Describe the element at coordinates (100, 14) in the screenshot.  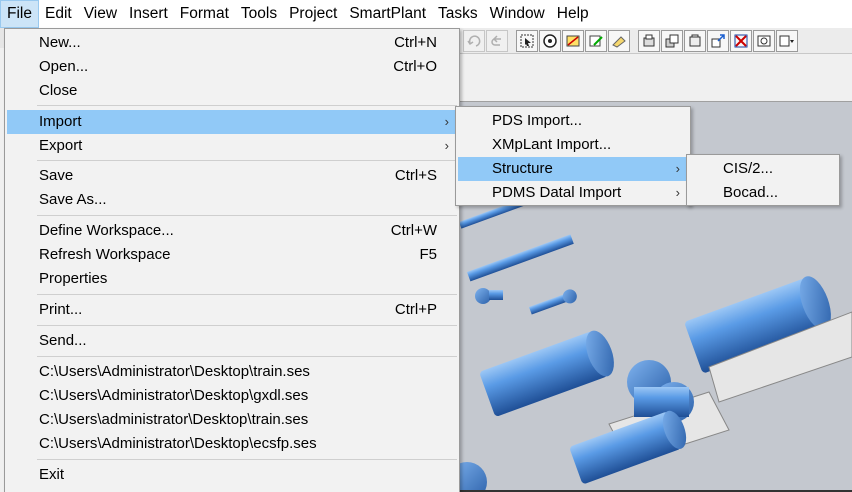
I see `menu-view: View` at that location.